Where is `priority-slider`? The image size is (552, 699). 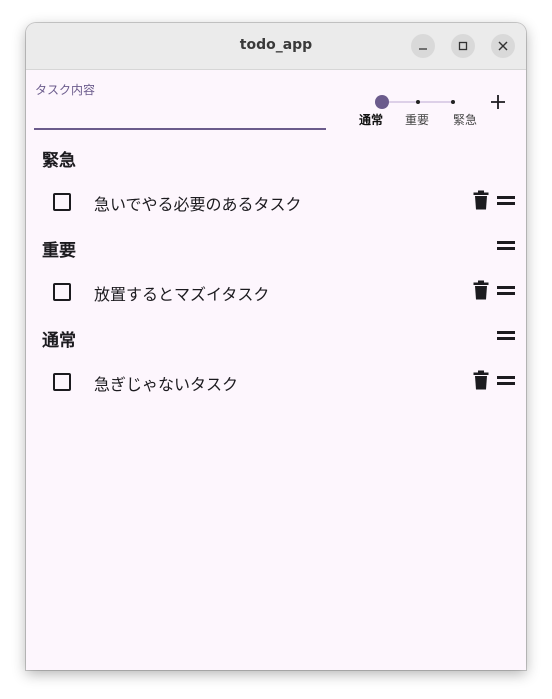
priority-slider is located at coordinates (426, 102).